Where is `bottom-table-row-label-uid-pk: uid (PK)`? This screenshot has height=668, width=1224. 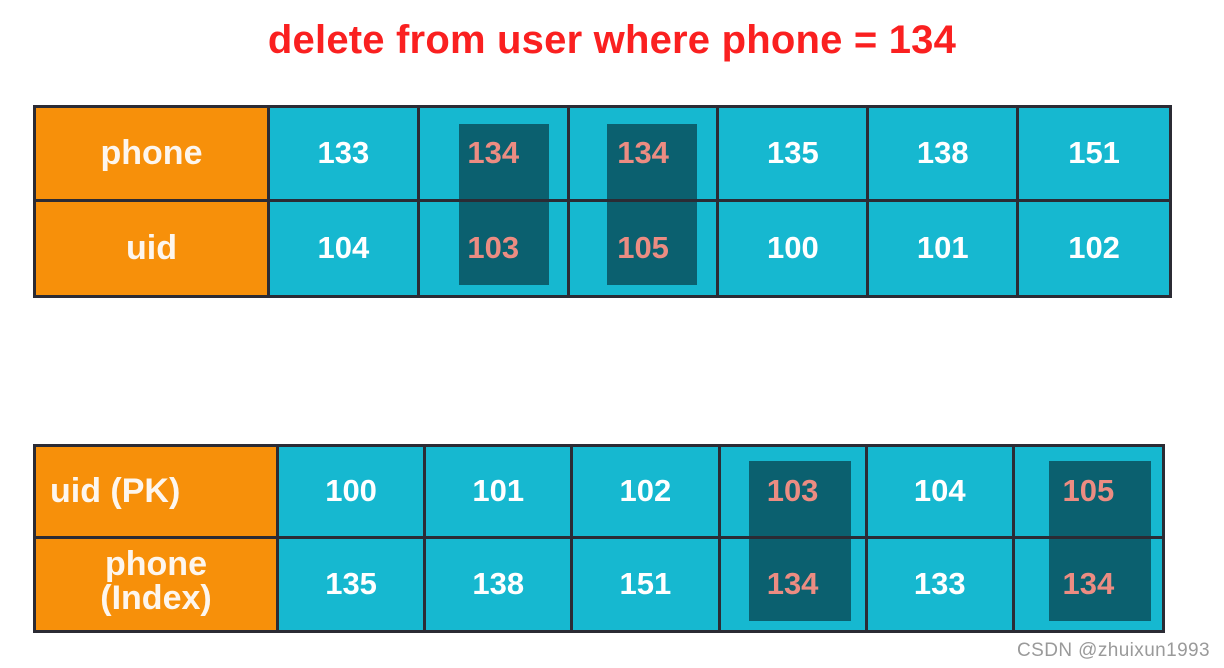
bottom-table-row-label-uid-pk: uid (PK) is located at coordinates (157, 493).